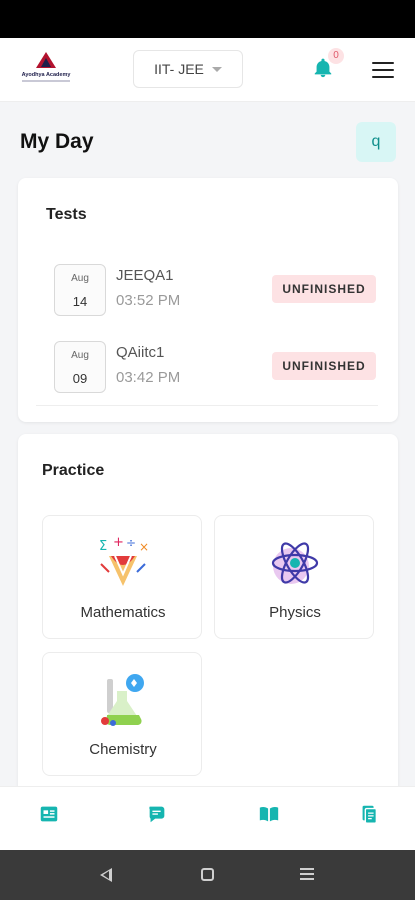 The image size is (415, 900). I want to click on subject-label: Physics, so click(295, 612).